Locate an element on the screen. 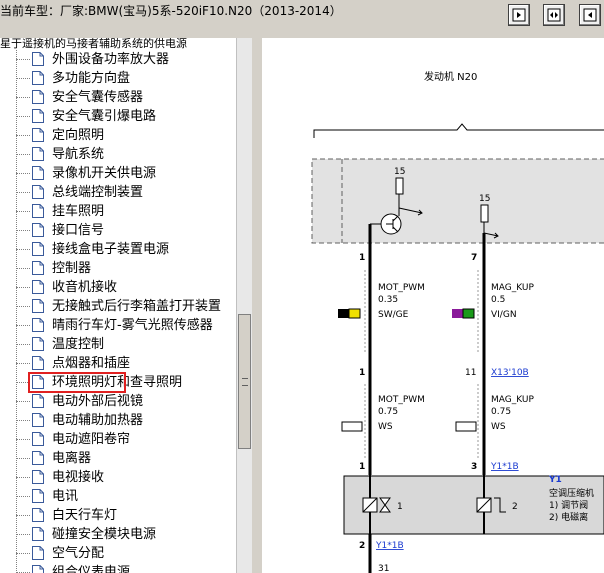  tree-item: 晴雨行车灯-雾气光照传感器 is located at coordinates (126, 325).